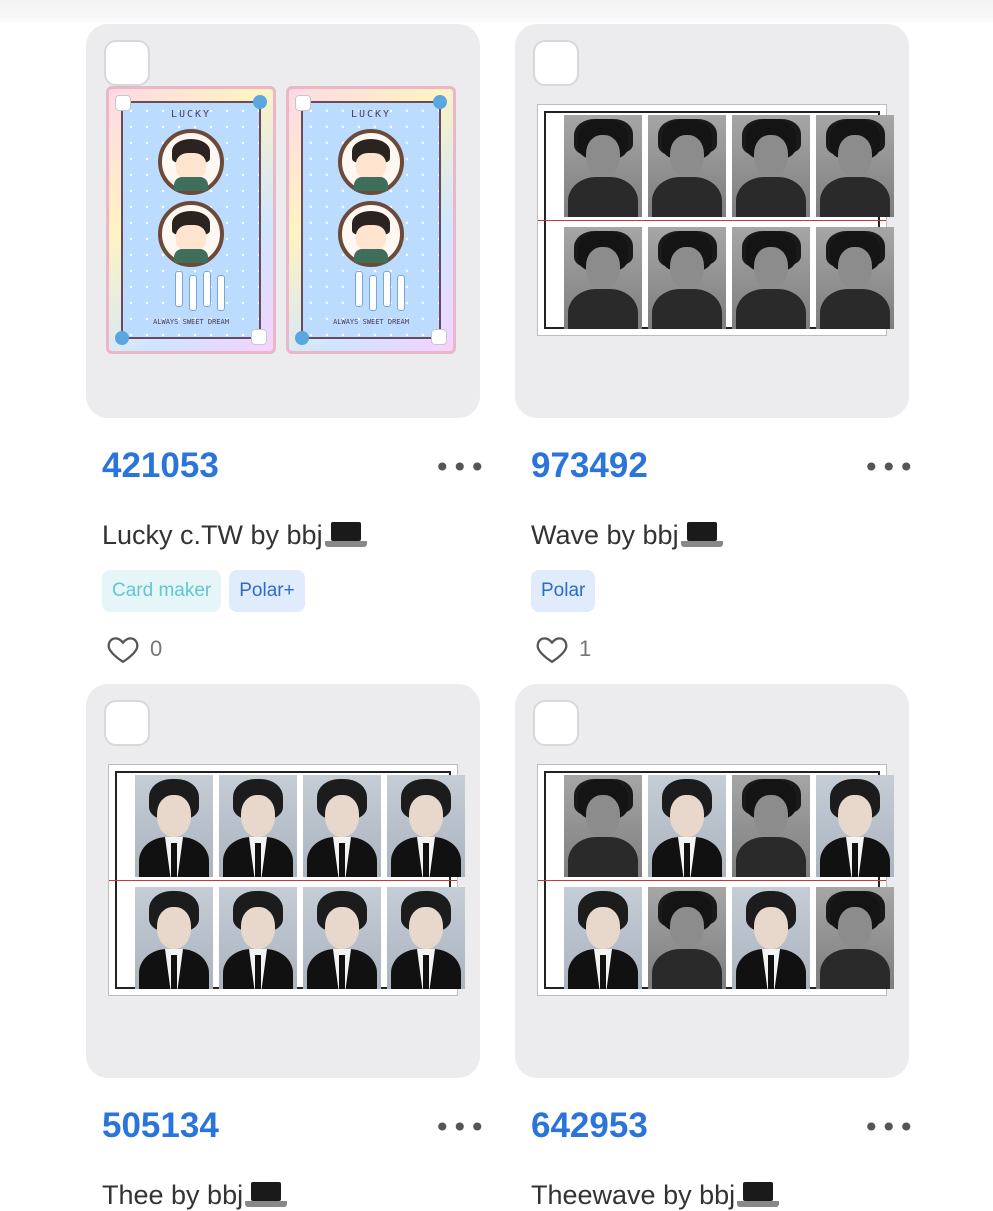 Image resolution: width=993 pixels, height=1211 pixels. What do you see at coordinates (371, 220) in the screenshot?
I see `lucky-card-right: LUCKY ALWAYS SWEET DREAM` at bounding box center [371, 220].